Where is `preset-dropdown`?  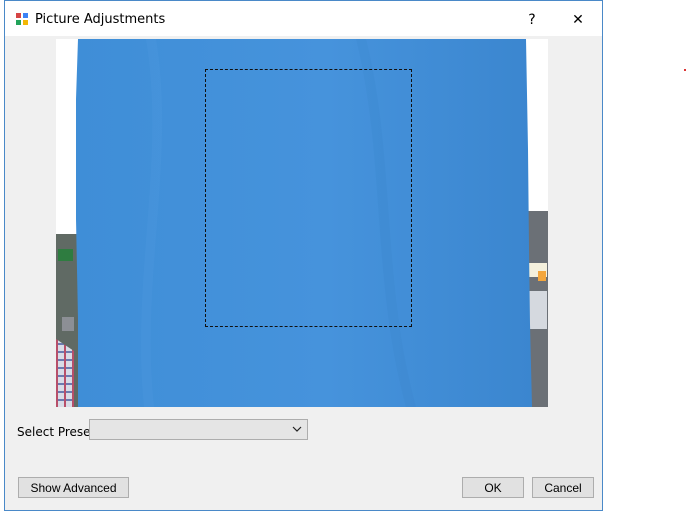 preset-dropdown is located at coordinates (198, 429).